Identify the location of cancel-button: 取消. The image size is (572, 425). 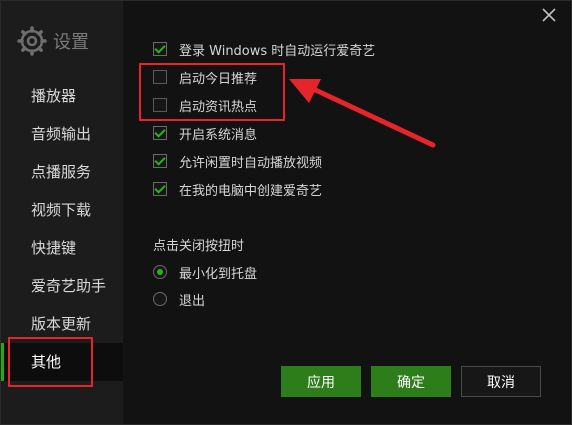
(501, 381).